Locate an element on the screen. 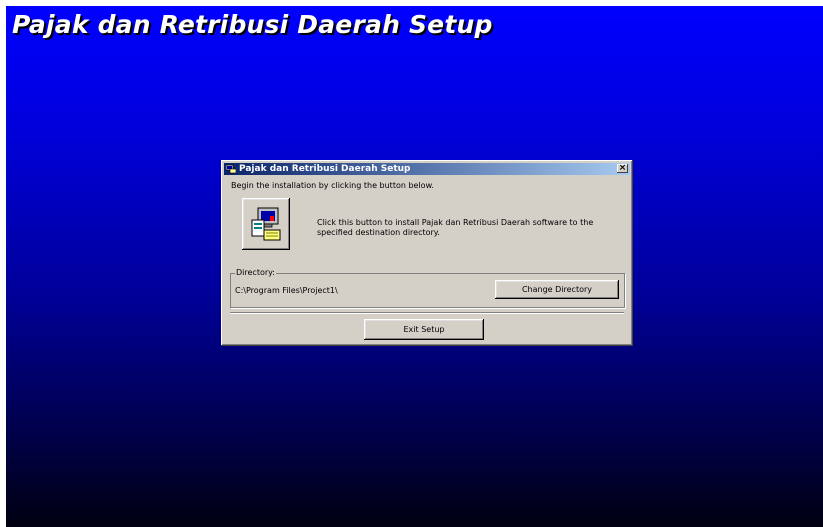  directory-label: Directory: is located at coordinates (255, 272).